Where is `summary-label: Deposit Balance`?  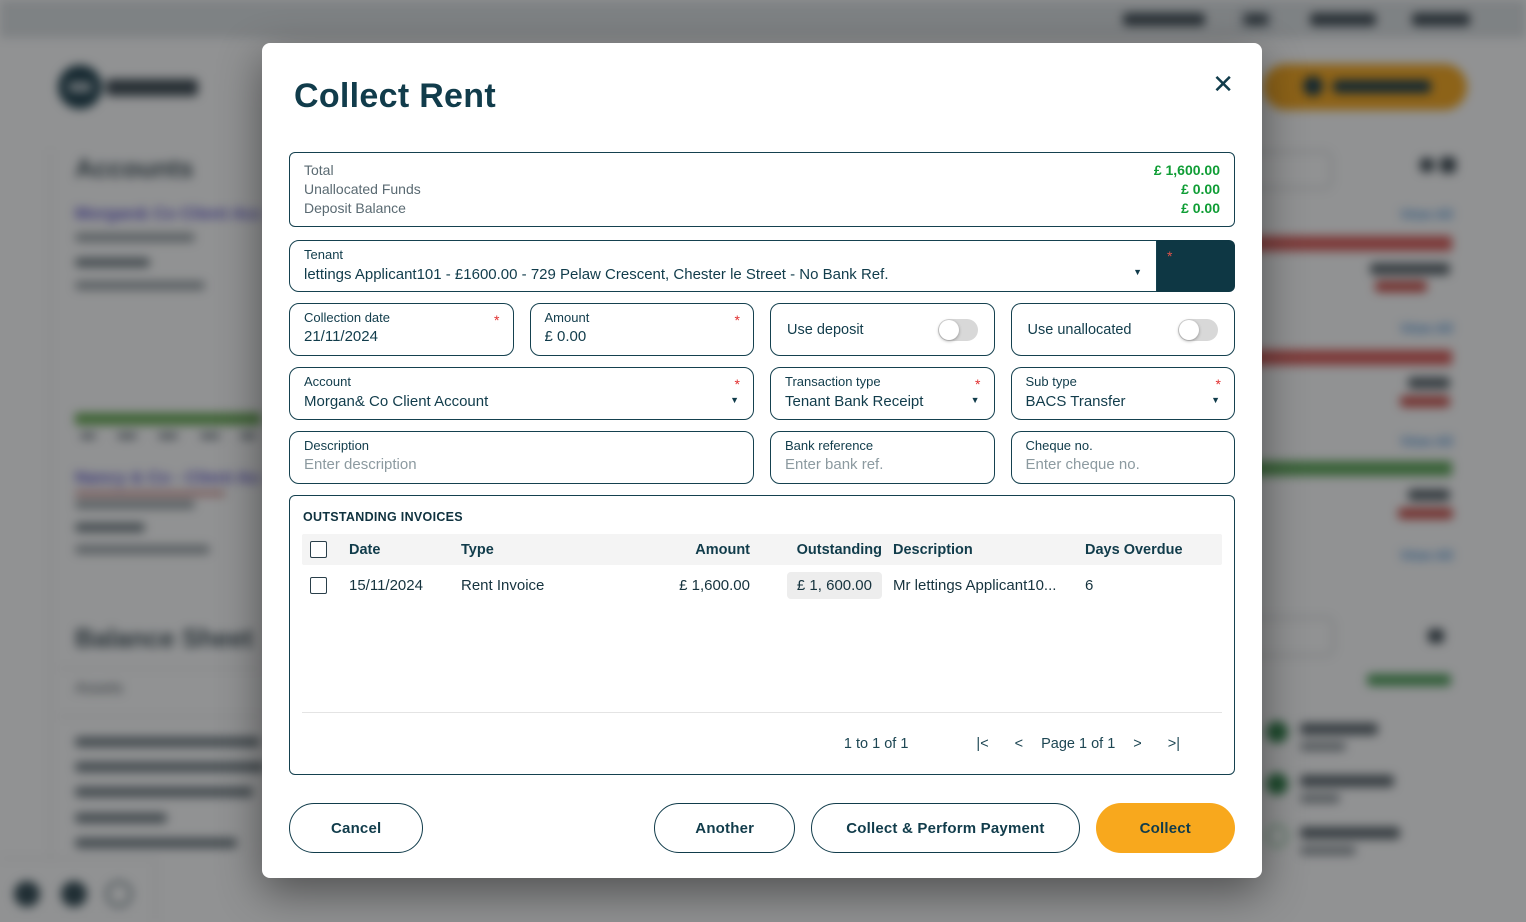
summary-label: Deposit Balance is located at coordinates (355, 208).